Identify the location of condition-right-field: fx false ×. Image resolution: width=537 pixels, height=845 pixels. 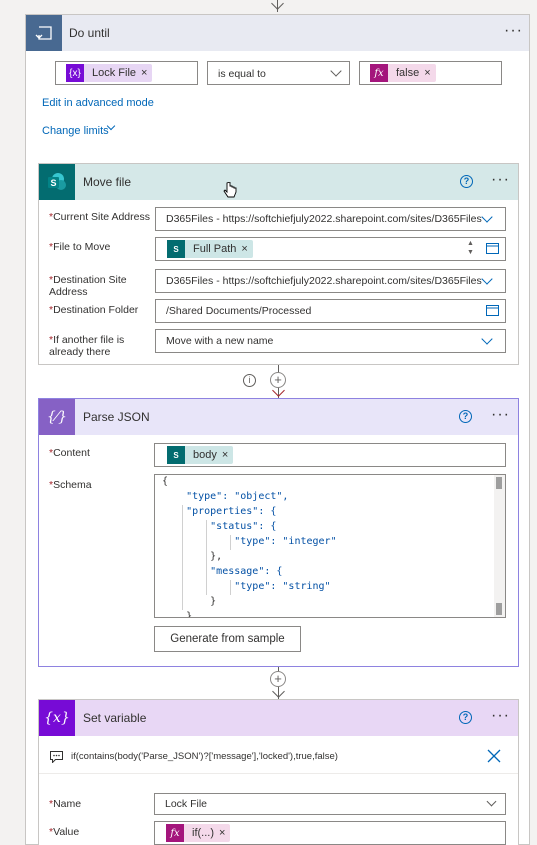
(430, 73).